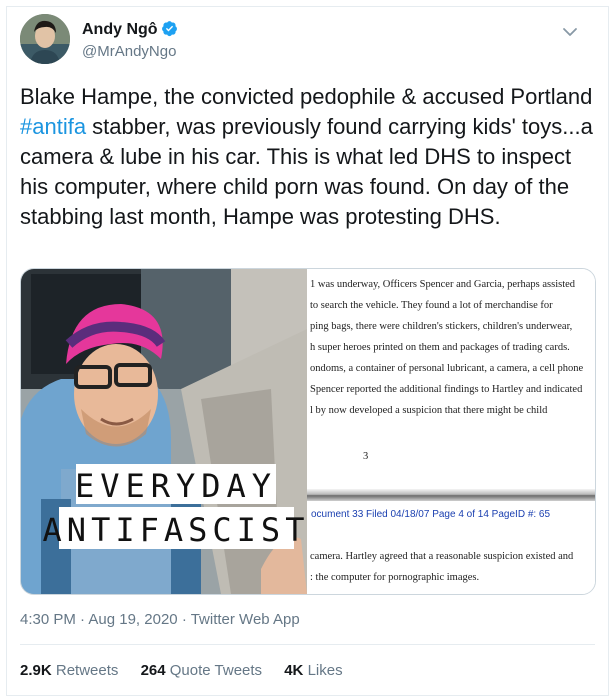 Image resolution: width=615 pixels, height=699 pixels. What do you see at coordinates (570, 32) in the screenshot?
I see `chevron-down-icon` at bounding box center [570, 32].